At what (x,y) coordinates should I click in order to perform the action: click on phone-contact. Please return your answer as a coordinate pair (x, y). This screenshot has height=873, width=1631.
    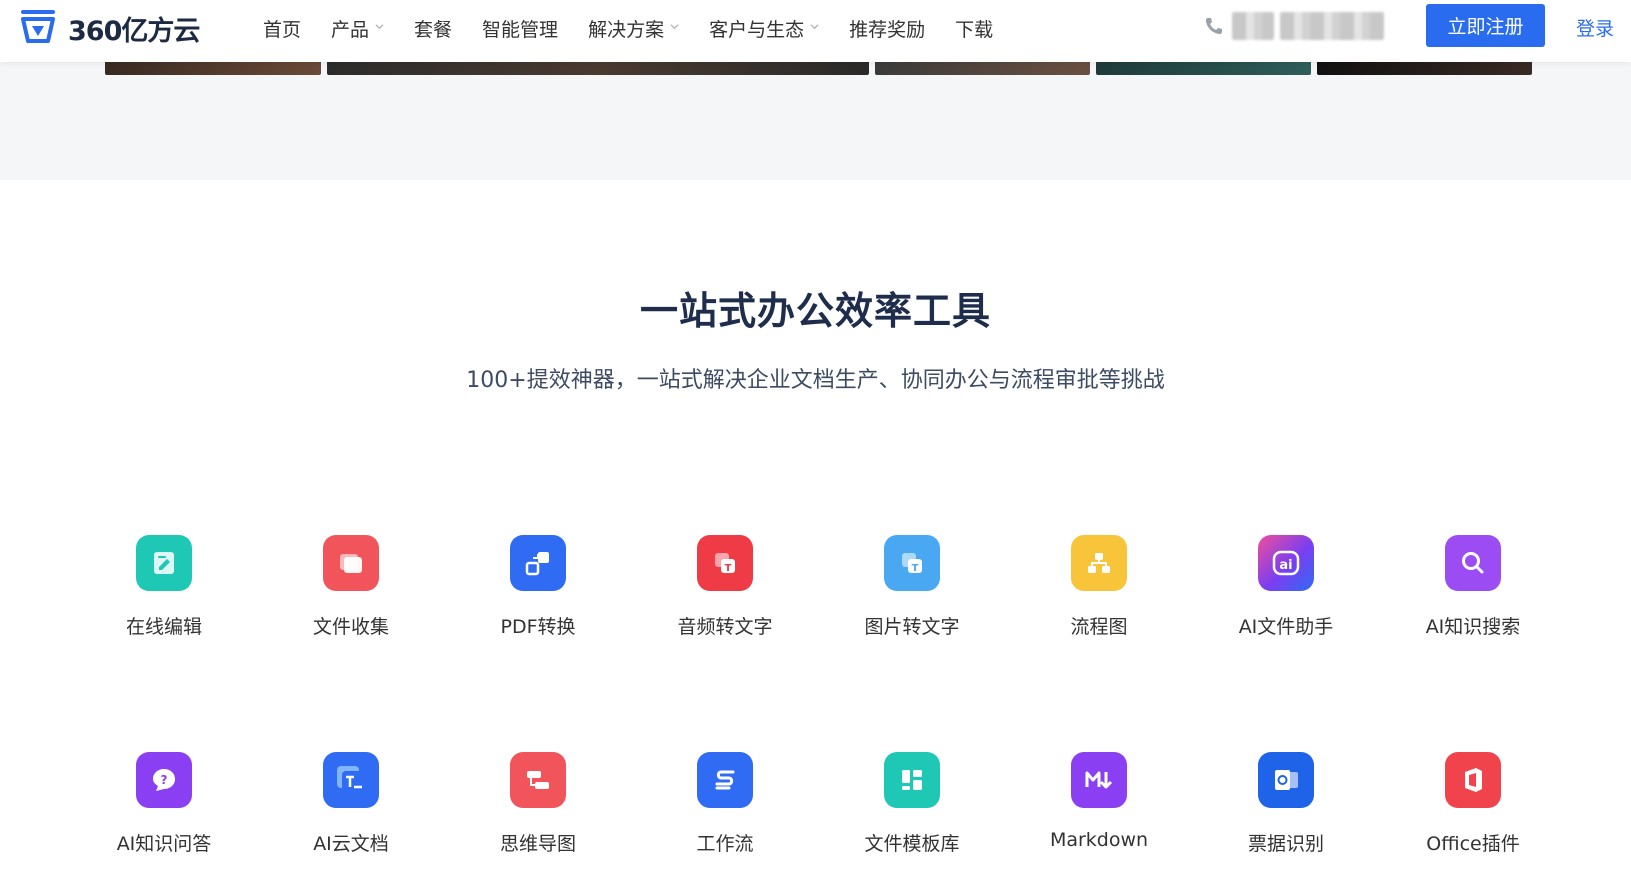
    Looking at the image, I should click on (1297, 26).